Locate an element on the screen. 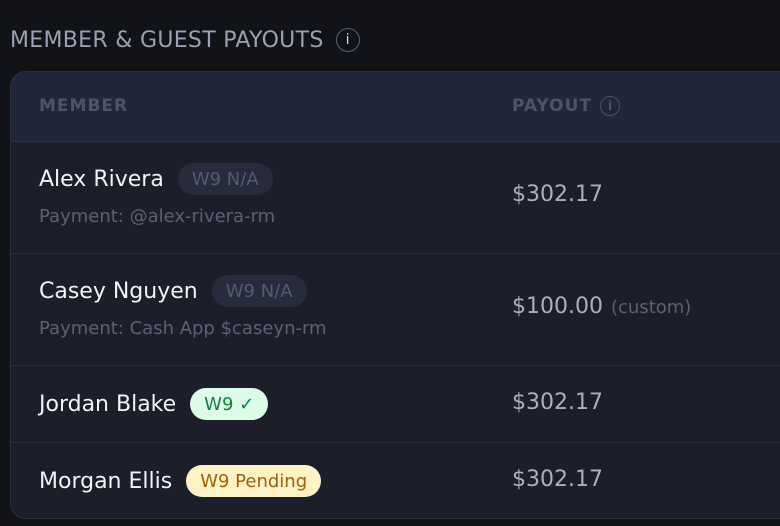 This screenshot has width=780, height=526. info-icon: i is located at coordinates (347, 40).